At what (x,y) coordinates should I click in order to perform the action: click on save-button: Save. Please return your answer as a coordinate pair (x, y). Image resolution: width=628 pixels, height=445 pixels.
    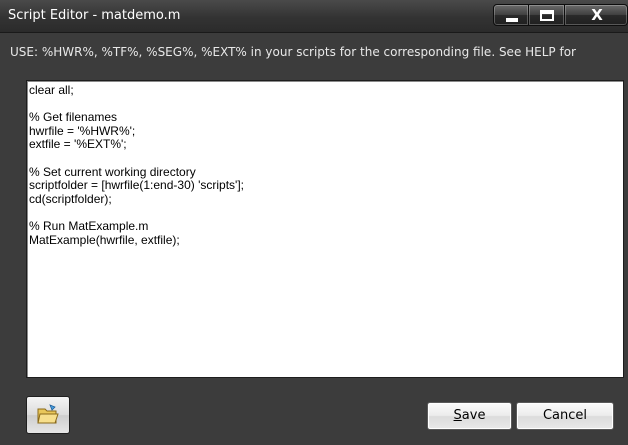
    Looking at the image, I should click on (469, 416).